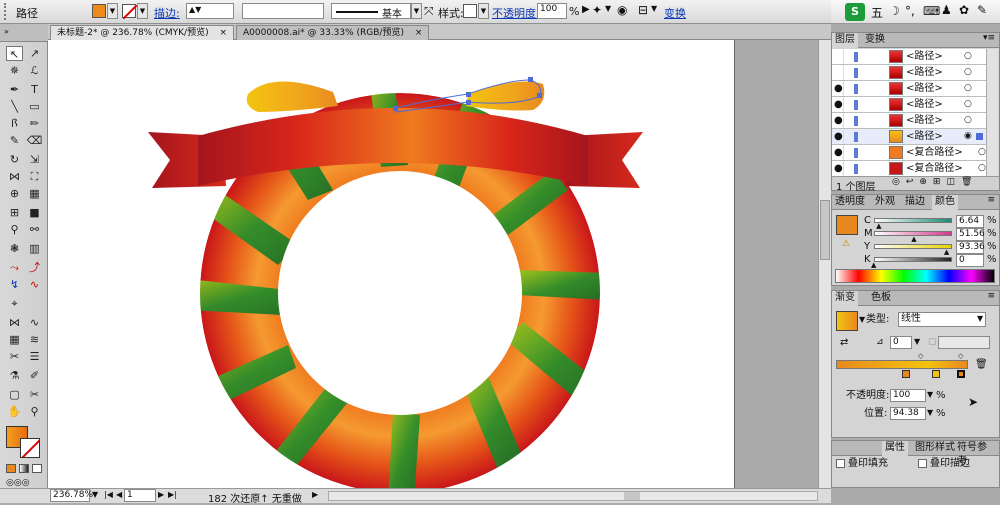 The height and width of the screenshot is (505, 1000). I want to click on list-item: <路径> ○, so click(909, 73).